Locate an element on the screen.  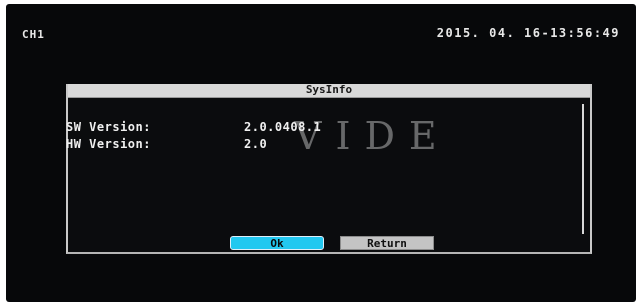
ok-button: Ok is located at coordinates (277, 243).